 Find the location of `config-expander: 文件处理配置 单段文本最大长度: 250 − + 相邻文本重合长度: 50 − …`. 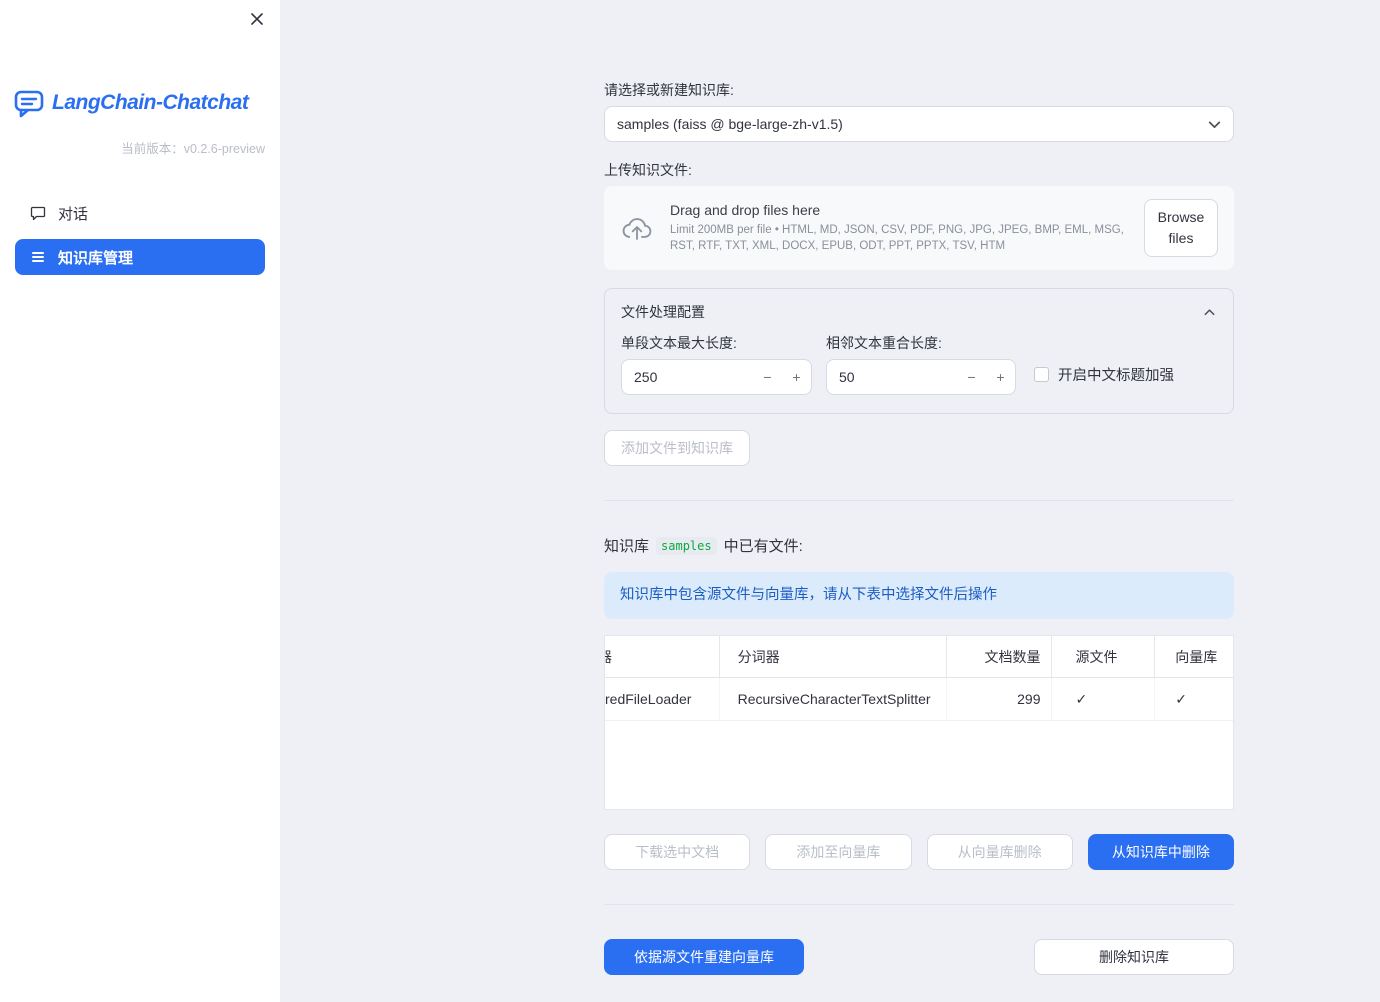

config-expander: 文件处理配置 单段文本最大长度: 250 − + 相邻文本重合长度: 50 − … is located at coordinates (919, 351).